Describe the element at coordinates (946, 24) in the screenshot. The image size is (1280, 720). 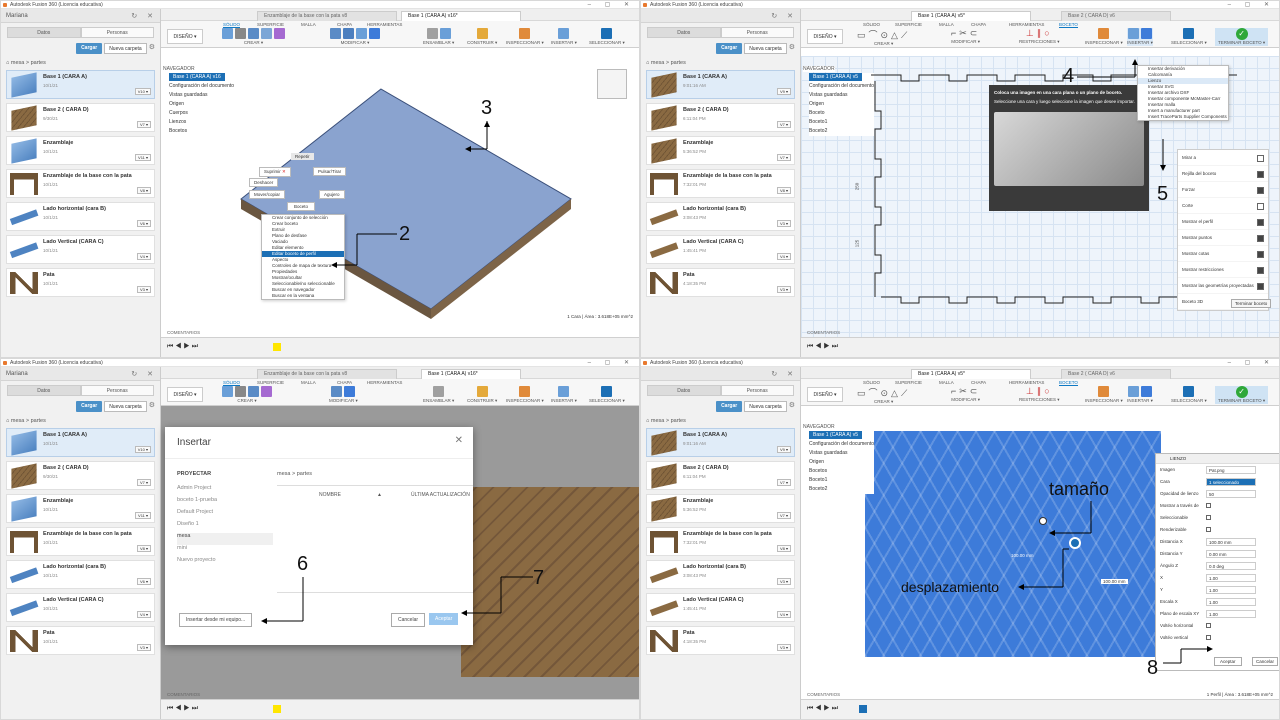
I see `tab-mesh: MALLA` at that location.